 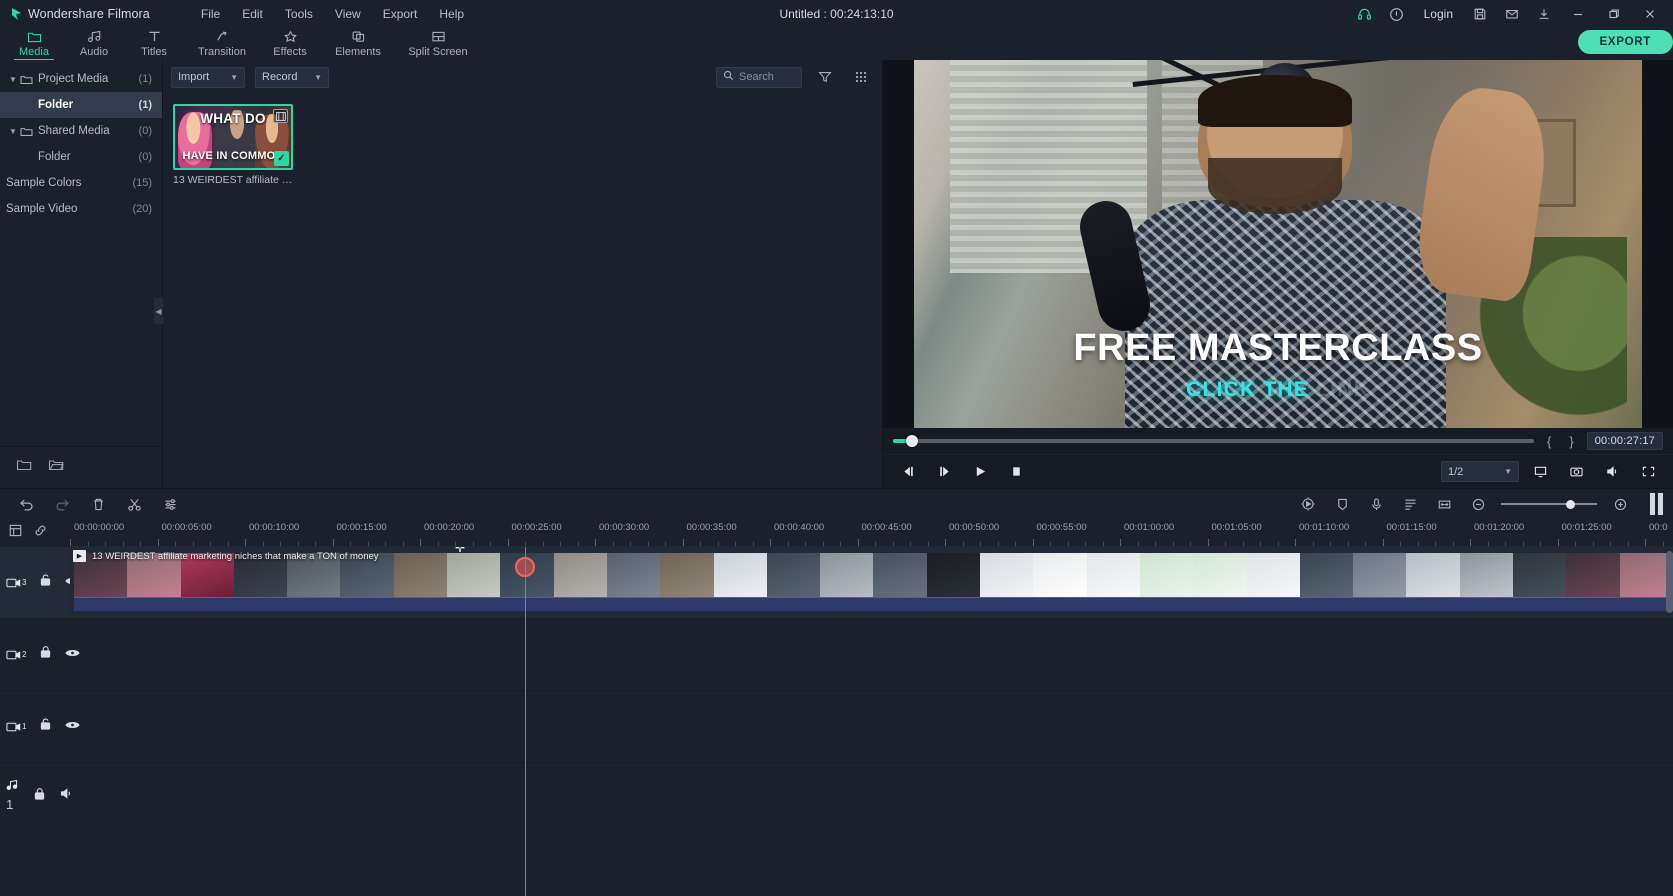 I want to click on video-track-2-lane, so click(x=871, y=655).